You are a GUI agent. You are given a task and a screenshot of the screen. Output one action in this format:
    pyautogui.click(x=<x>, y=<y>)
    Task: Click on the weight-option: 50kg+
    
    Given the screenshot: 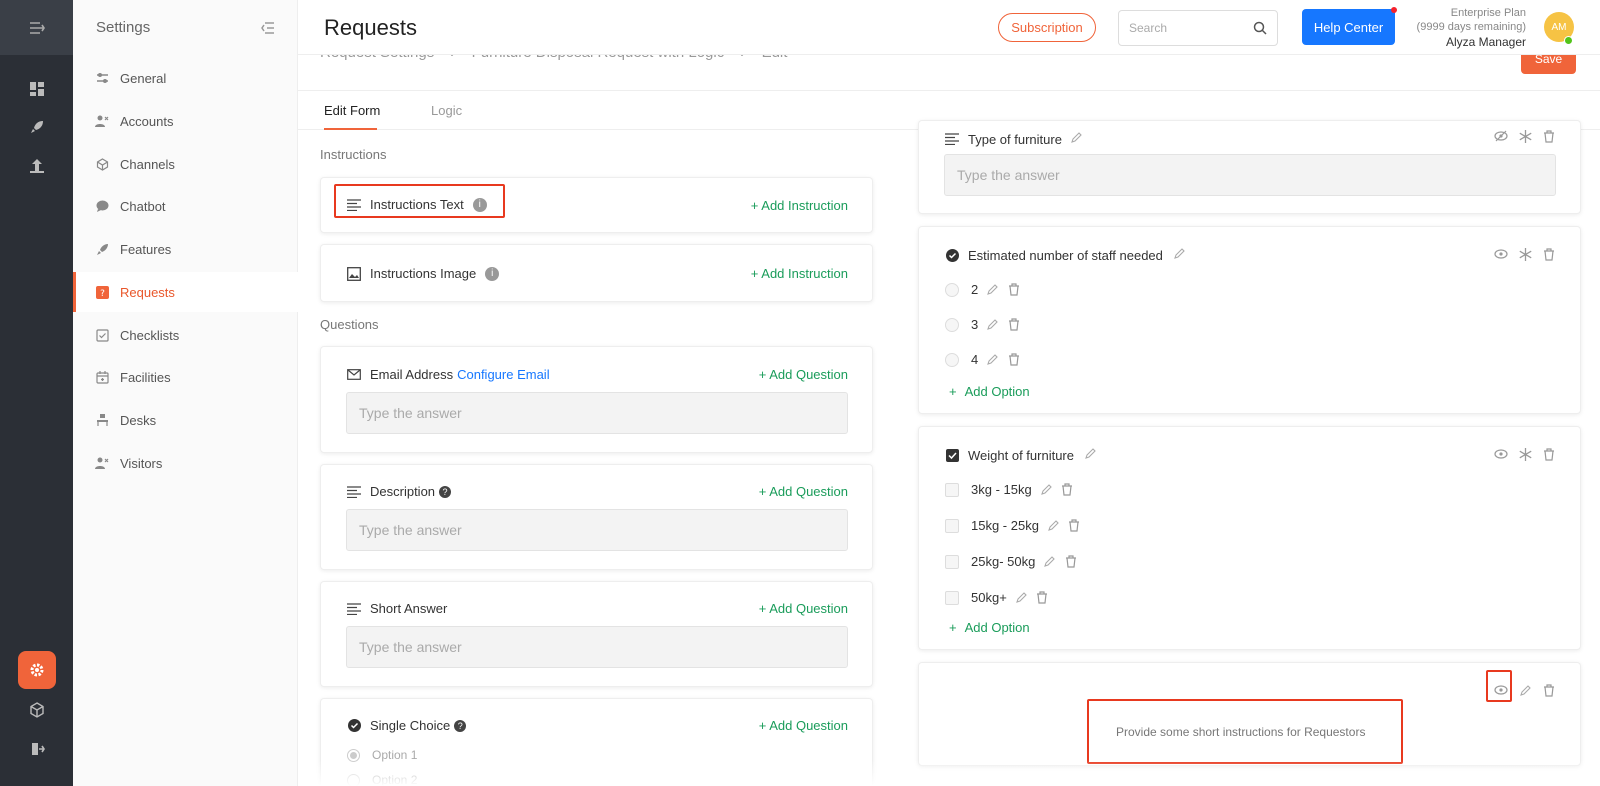 What is the action you would take?
    pyautogui.click(x=997, y=597)
    